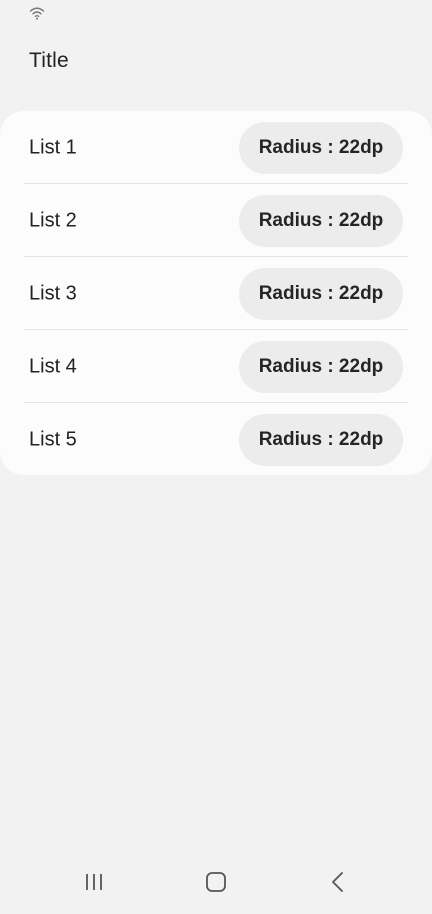 This screenshot has width=432, height=914. Describe the element at coordinates (53, 366) in the screenshot. I see `list-item-label: List 4` at that location.